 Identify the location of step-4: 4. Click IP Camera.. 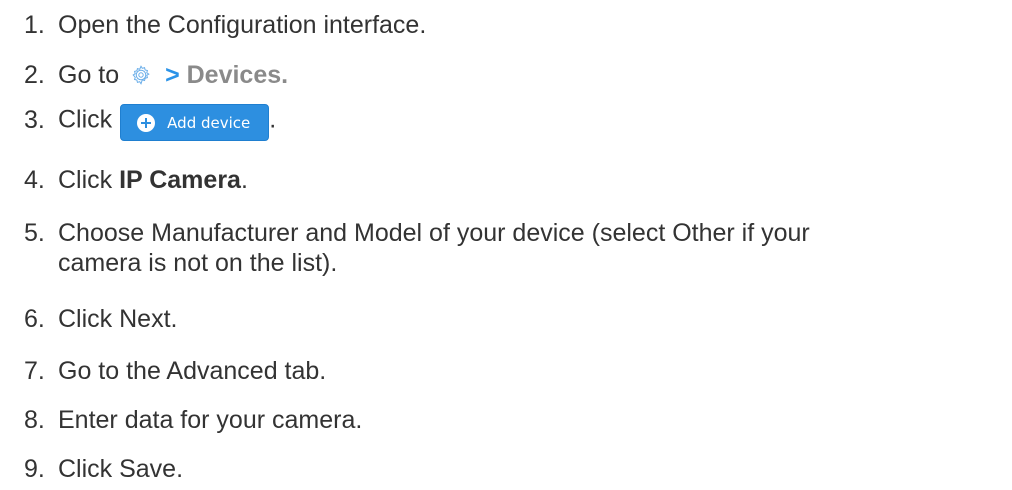
(136, 180).